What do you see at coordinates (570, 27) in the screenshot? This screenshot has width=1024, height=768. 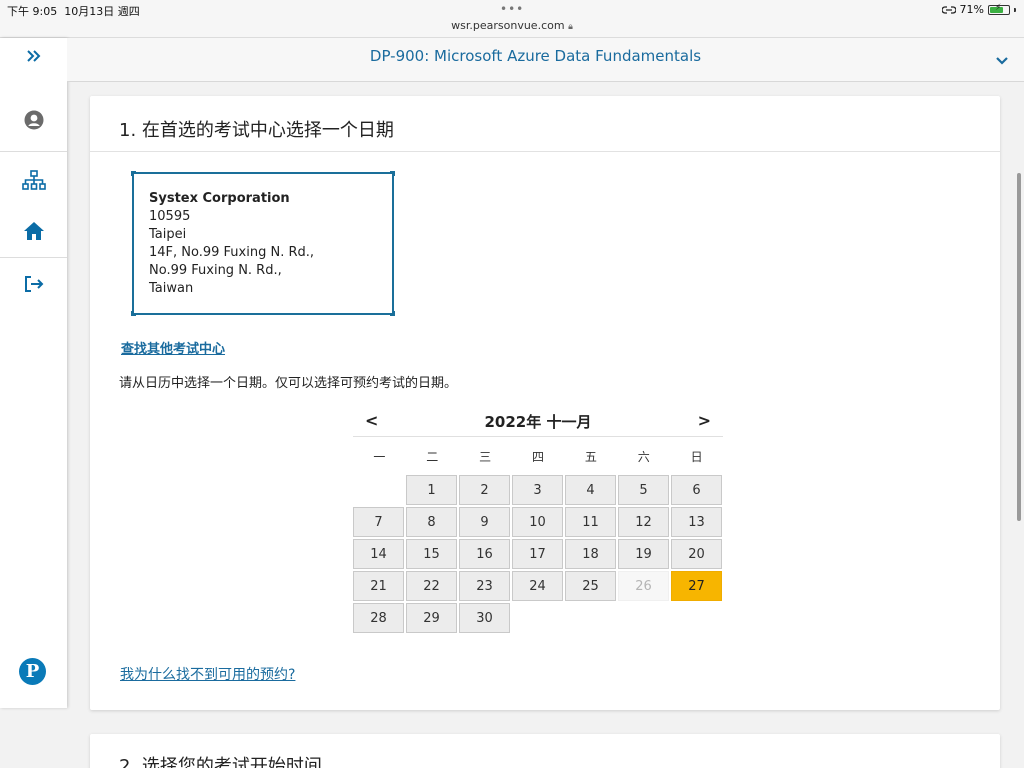 I see `lock-icon: 🔒︎` at bounding box center [570, 27].